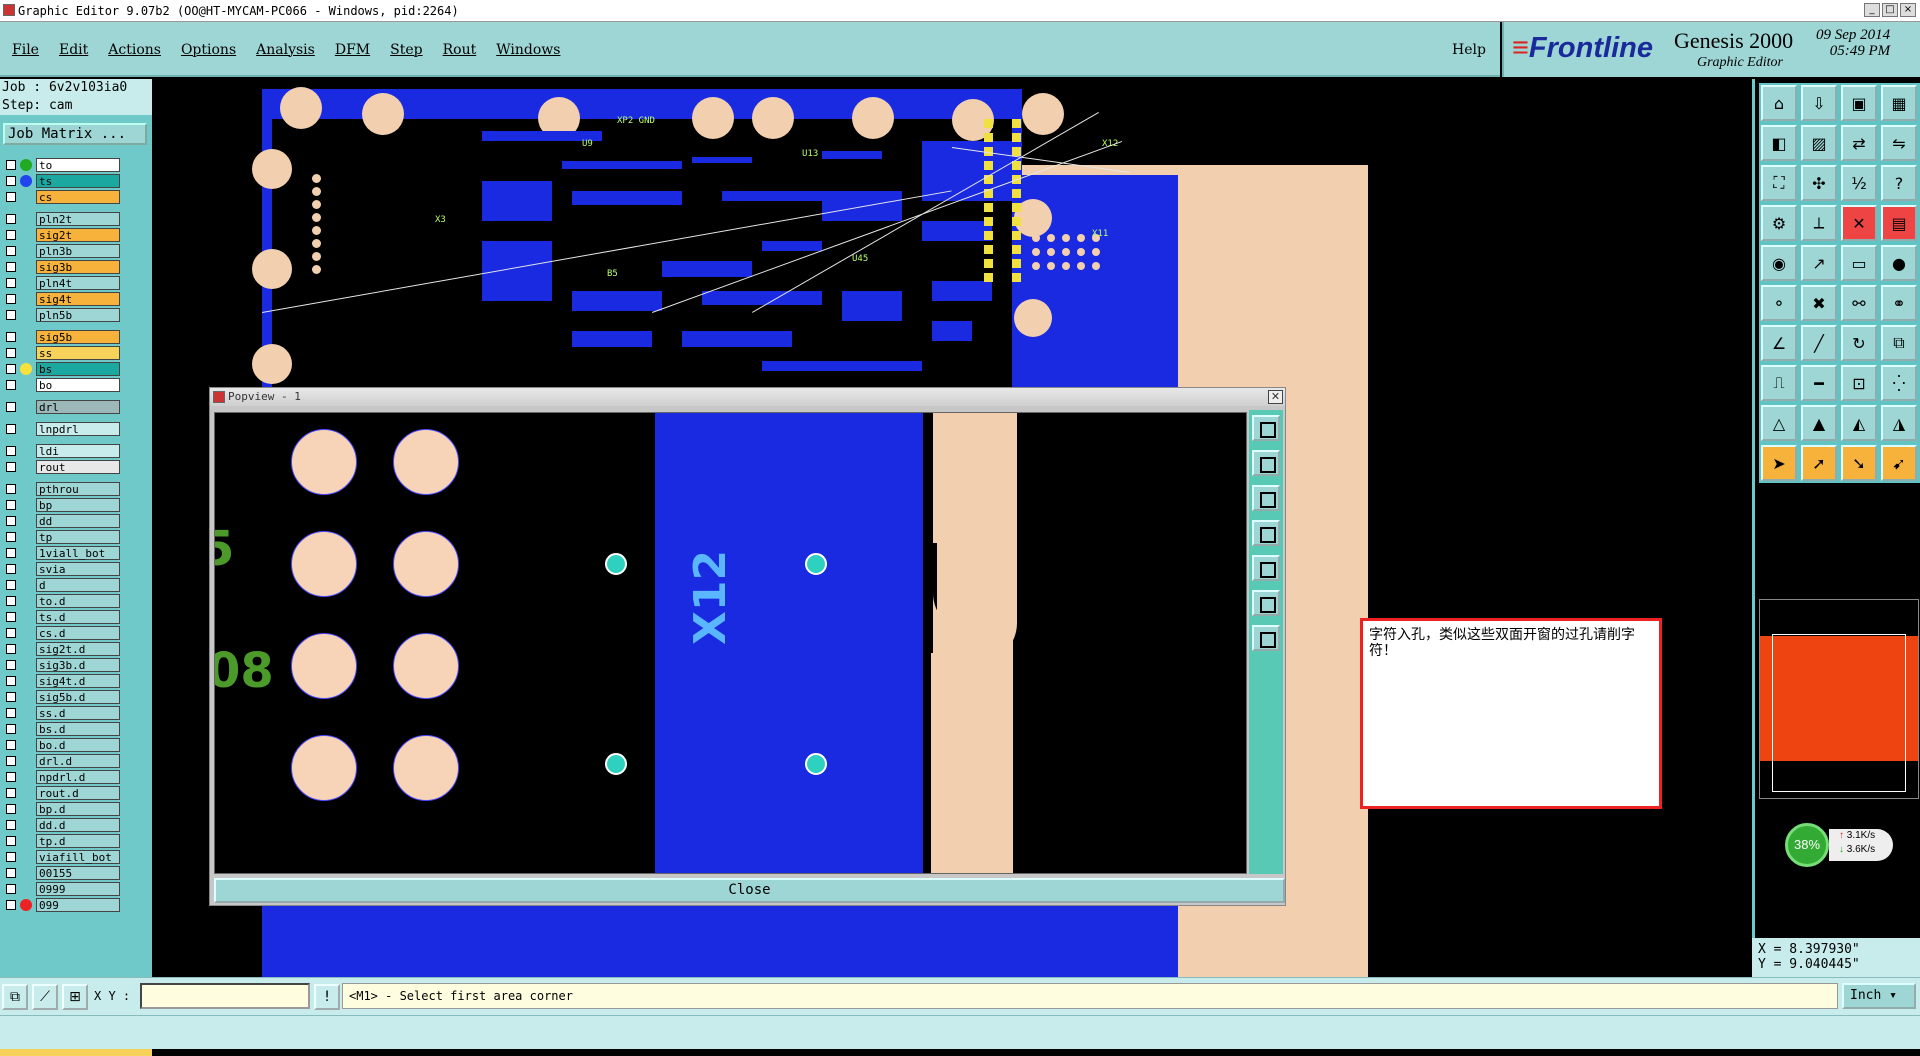 Image resolution: width=1920 pixels, height=1056 pixels. What do you see at coordinates (1779, 423) in the screenshot?
I see `tri-icon: △` at bounding box center [1779, 423].